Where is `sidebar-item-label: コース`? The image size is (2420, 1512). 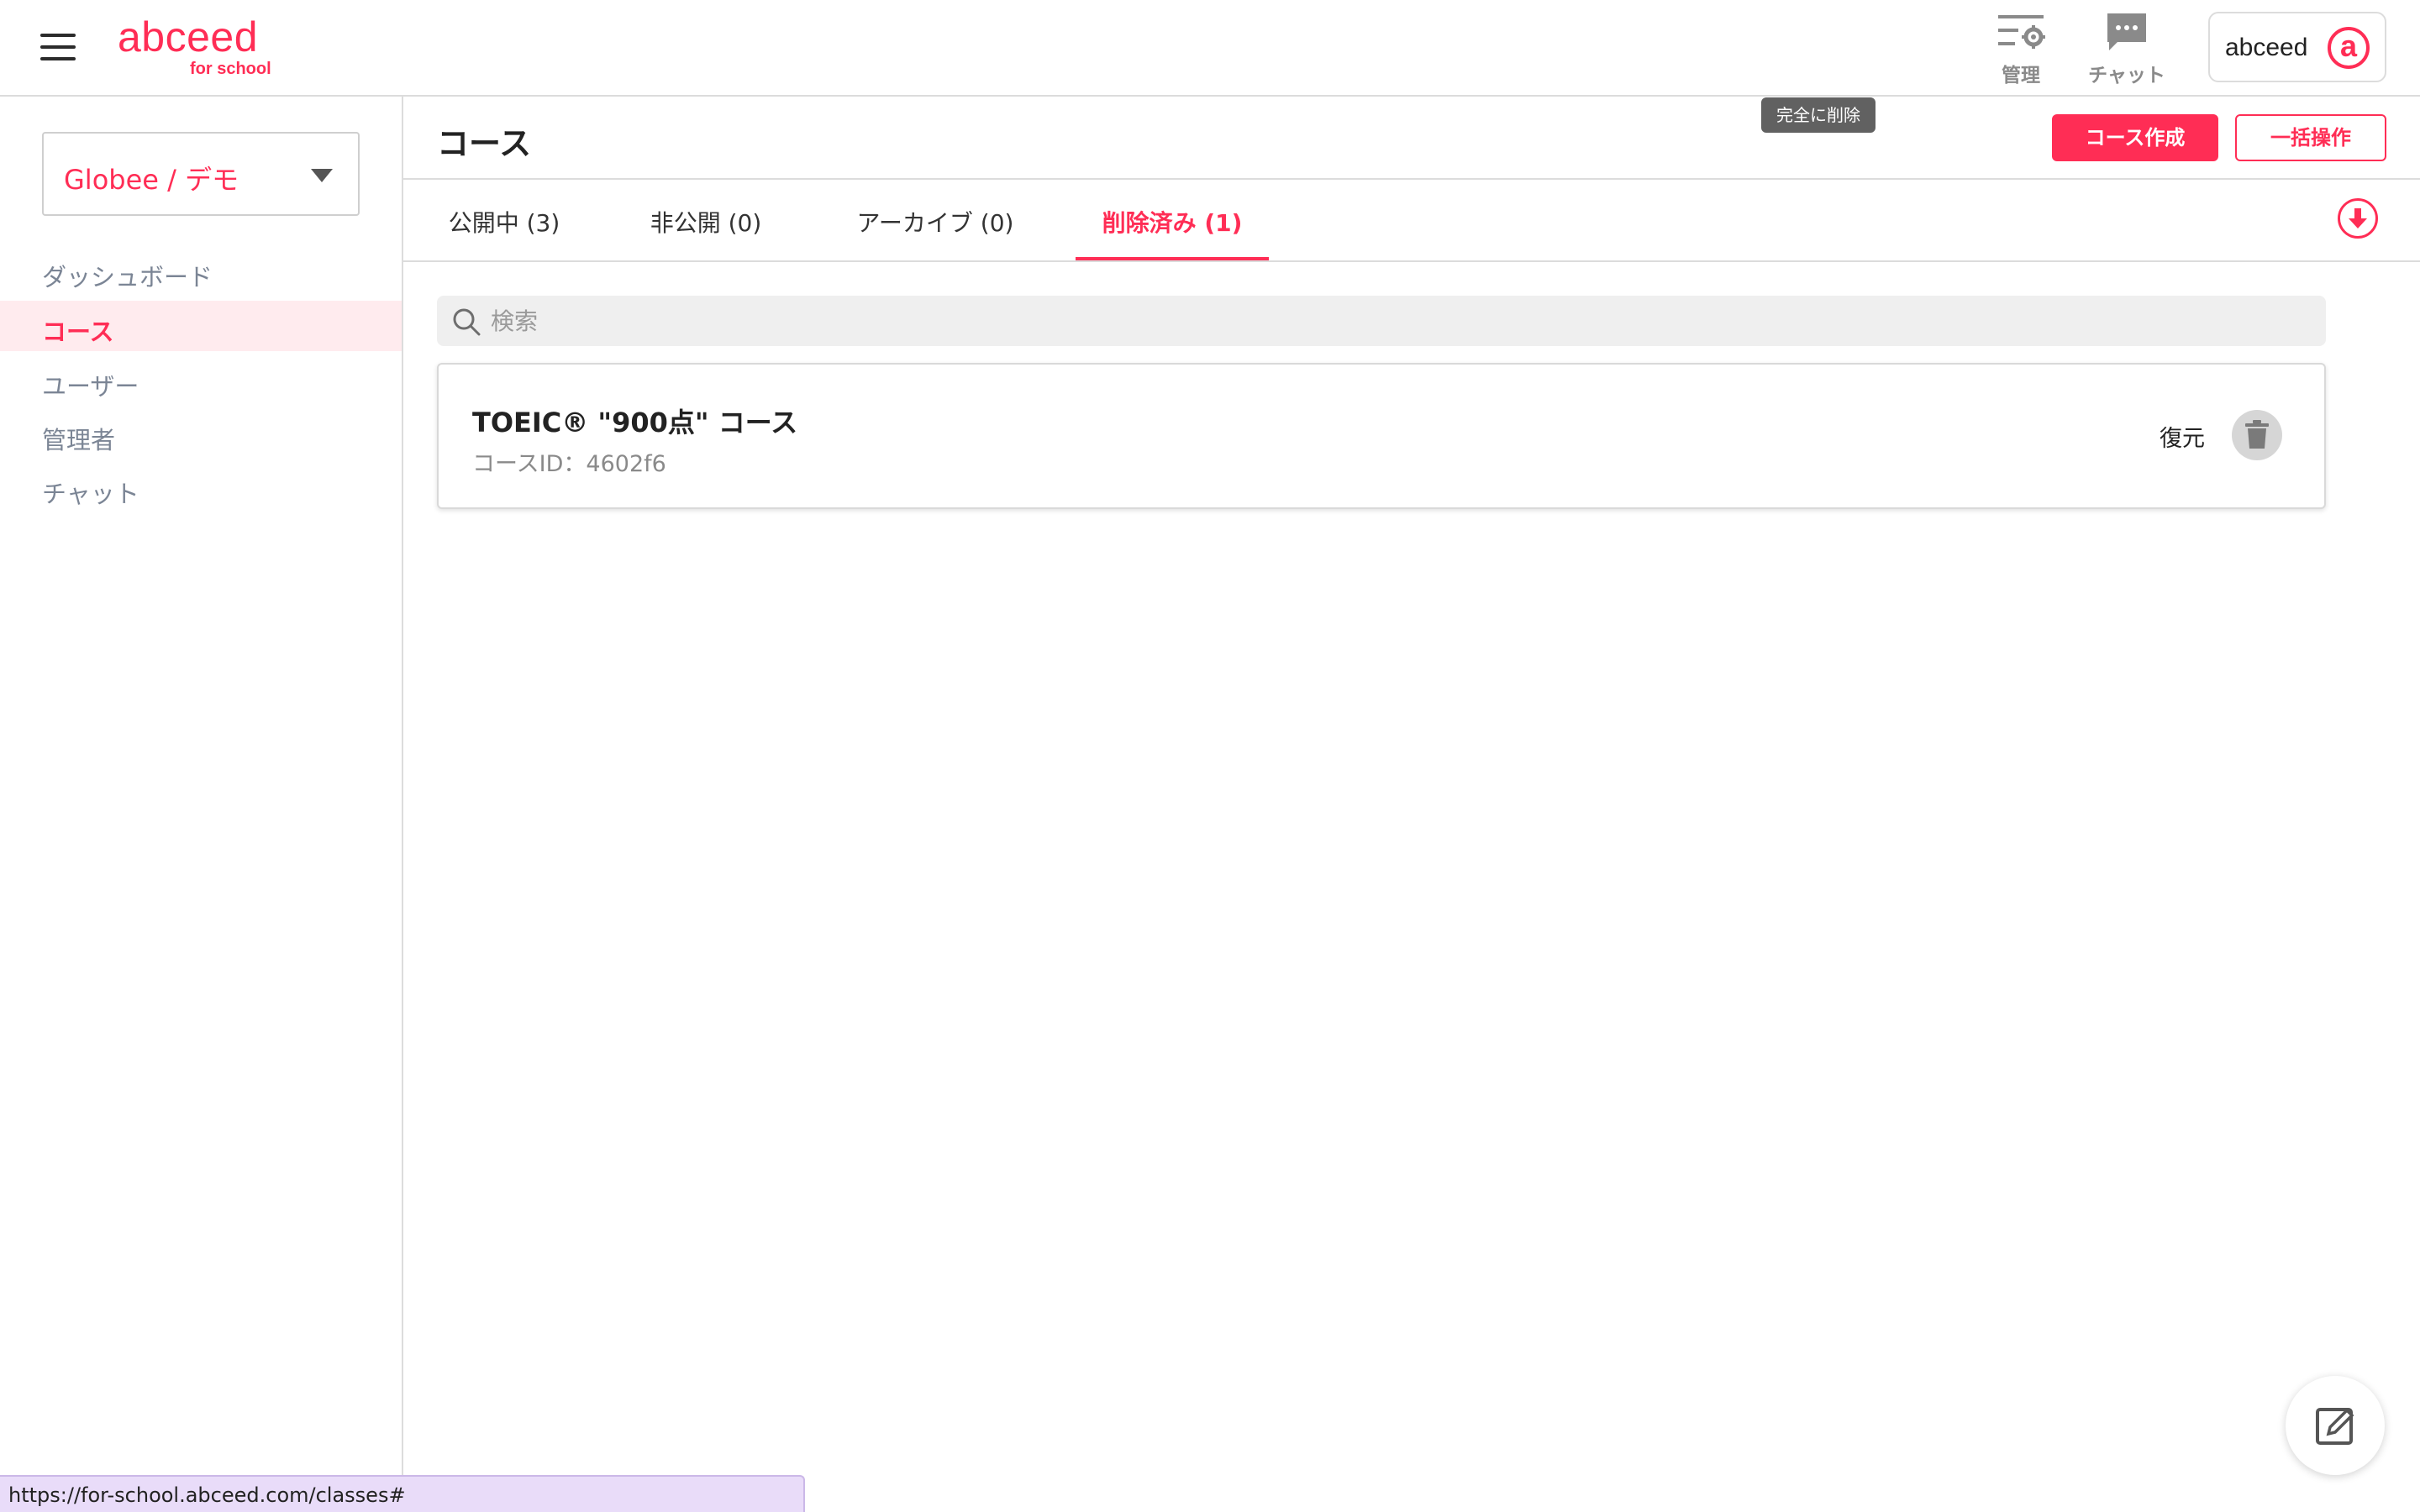 sidebar-item-label: コース is located at coordinates (78, 332).